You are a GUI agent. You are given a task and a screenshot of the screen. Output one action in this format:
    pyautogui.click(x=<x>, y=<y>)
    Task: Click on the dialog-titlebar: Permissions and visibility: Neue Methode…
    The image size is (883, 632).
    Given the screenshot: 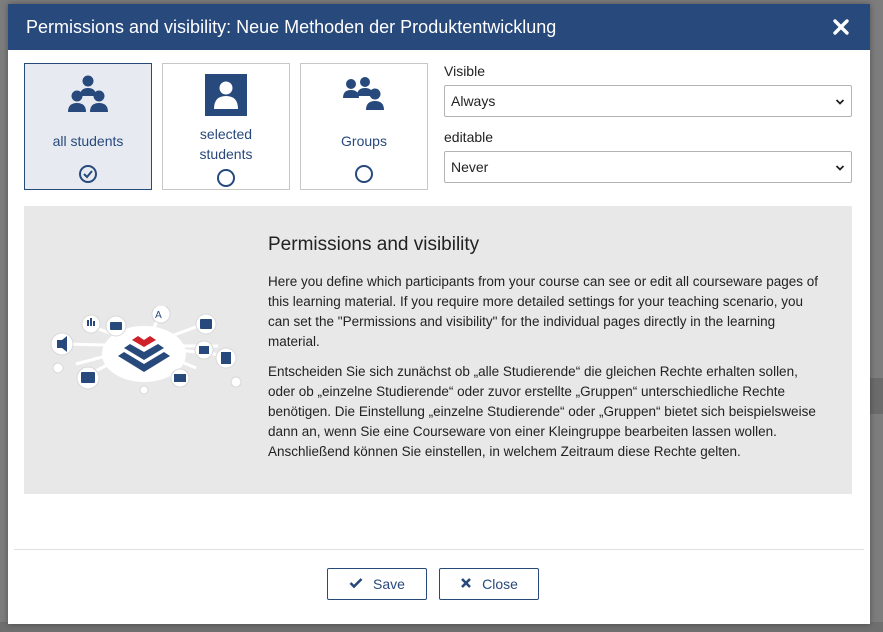 What is the action you would take?
    pyautogui.click(x=439, y=27)
    